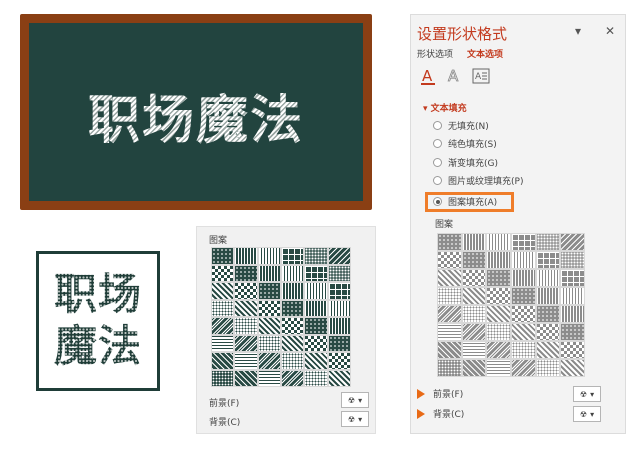 The width and height of the screenshot is (640, 449). I want to click on text-effects-icon: A, so click(455, 76).